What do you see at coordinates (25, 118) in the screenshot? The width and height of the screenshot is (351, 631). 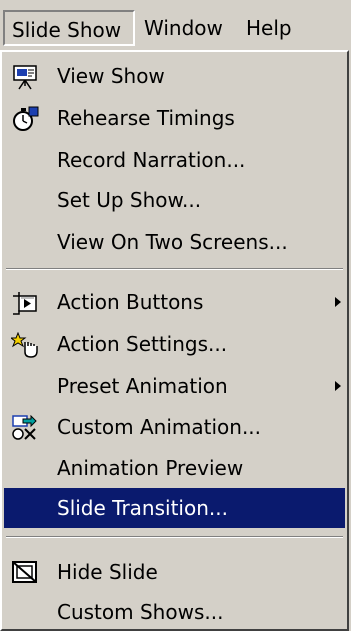 I see `stopwatch-icon` at bounding box center [25, 118].